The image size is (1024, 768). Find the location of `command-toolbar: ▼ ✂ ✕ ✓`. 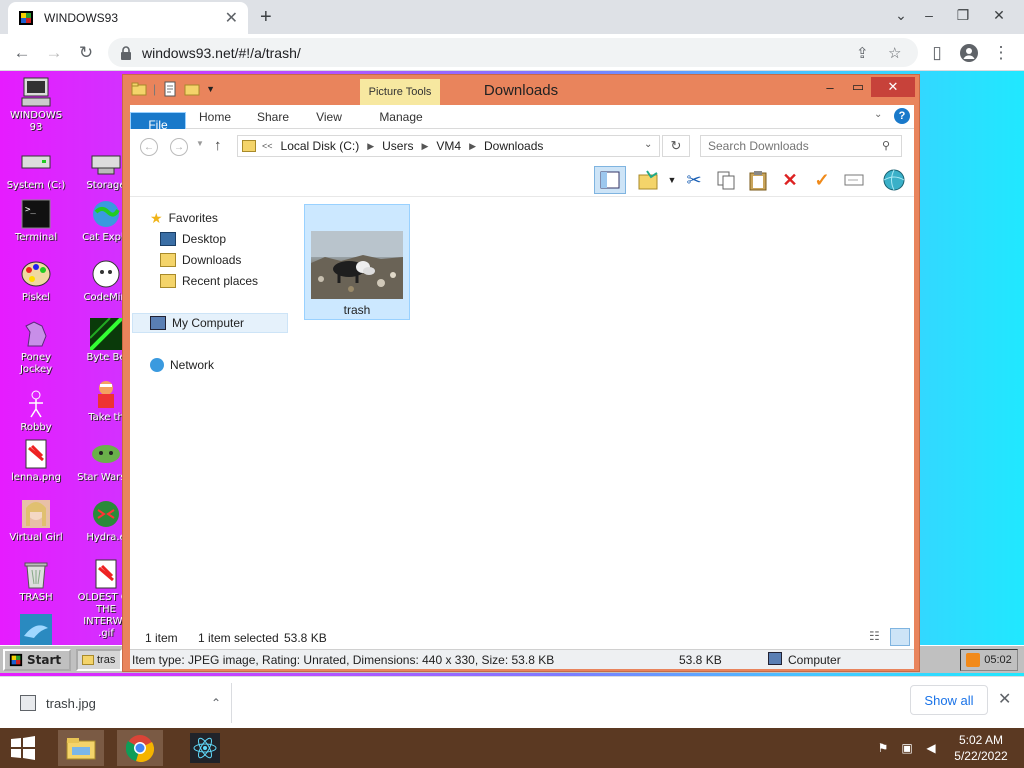

command-toolbar: ▼ ✂ ✕ ✓ is located at coordinates (522, 180).